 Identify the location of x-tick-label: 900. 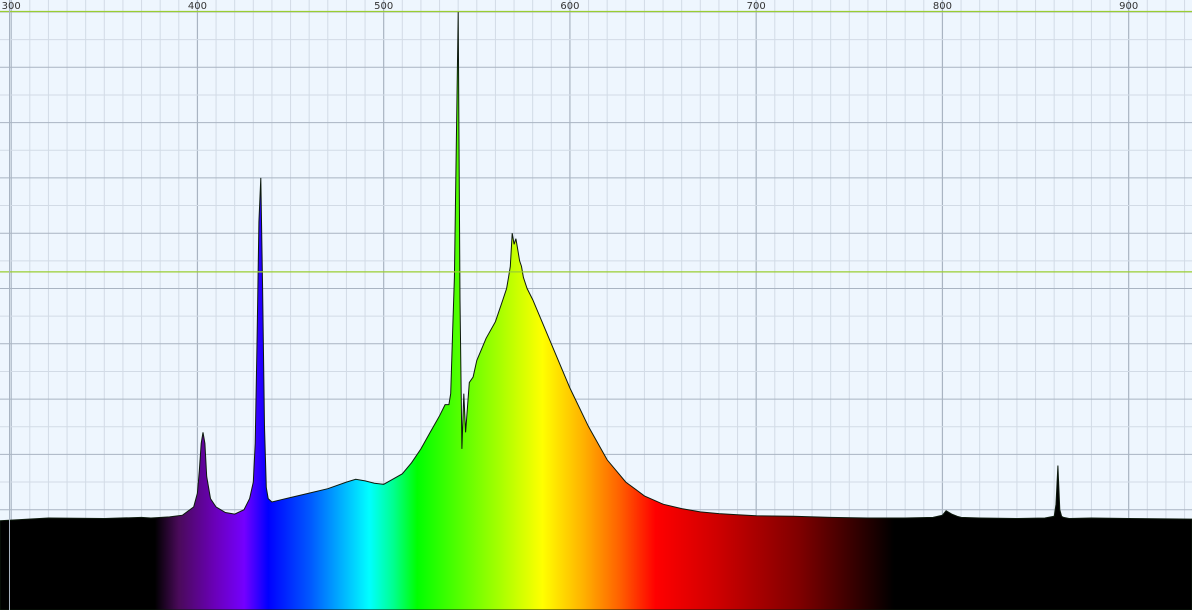
(1128, 6).